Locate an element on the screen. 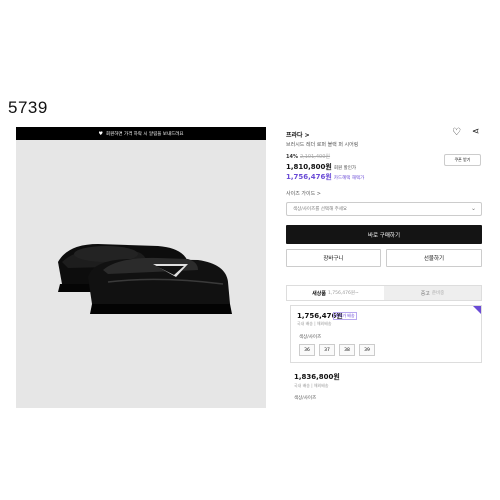 This screenshot has width=500, height=500. coupon-button: 쿠폰 받기 is located at coordinates (462, 160).